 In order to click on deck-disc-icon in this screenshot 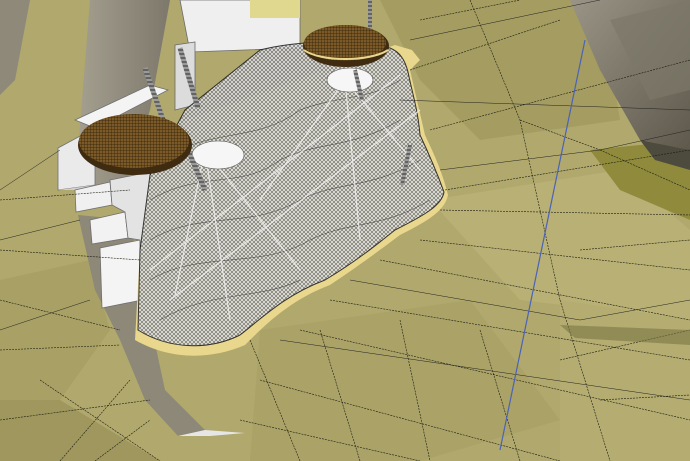, I will do `click(134, 141)`.